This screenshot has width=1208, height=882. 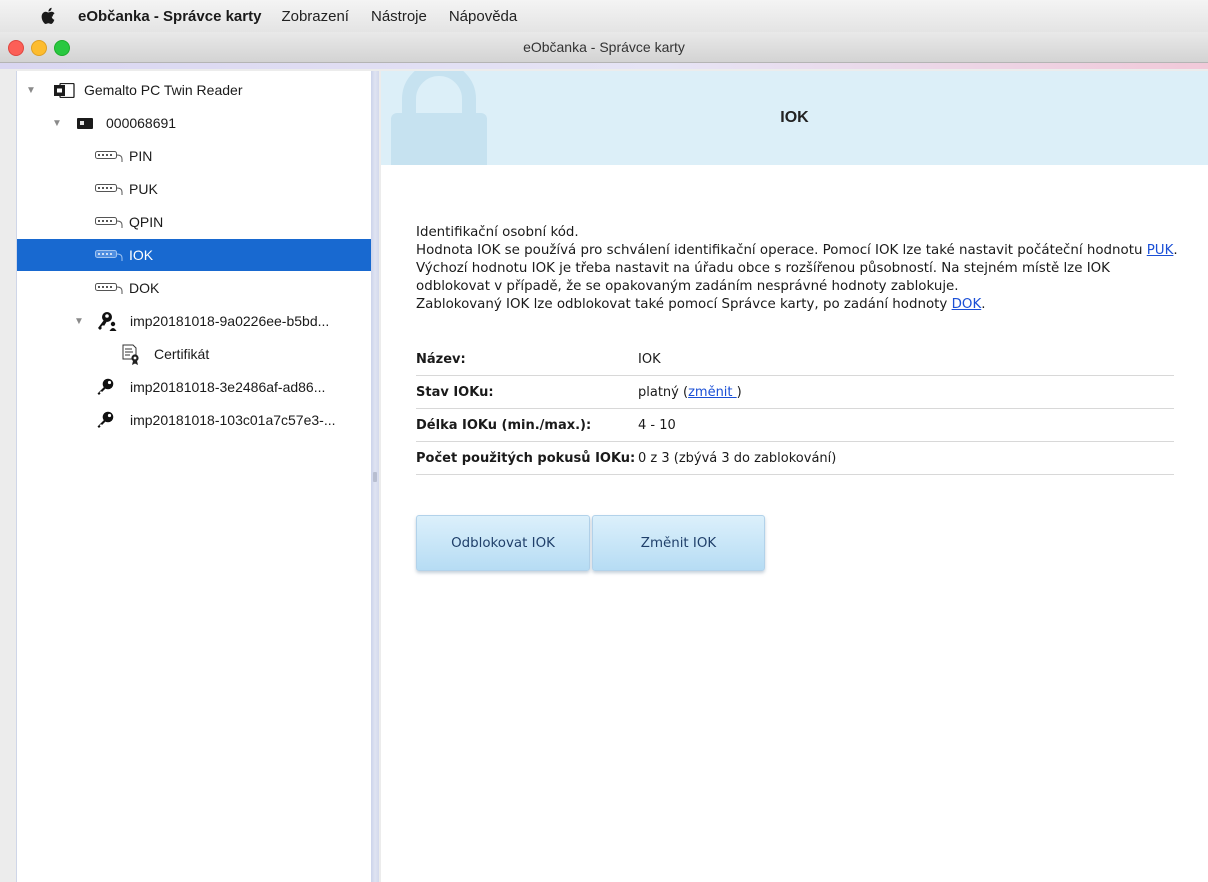 What do you see at coordinates (678, 543) in the screenshot?
I see `change-iok-button: Změnit IOK` at bounding box center [678, 543].